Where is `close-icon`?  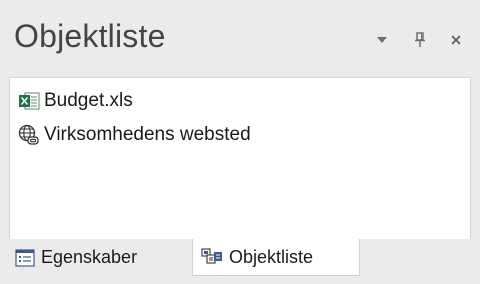 close-icon is located at coordinates (456, 40).